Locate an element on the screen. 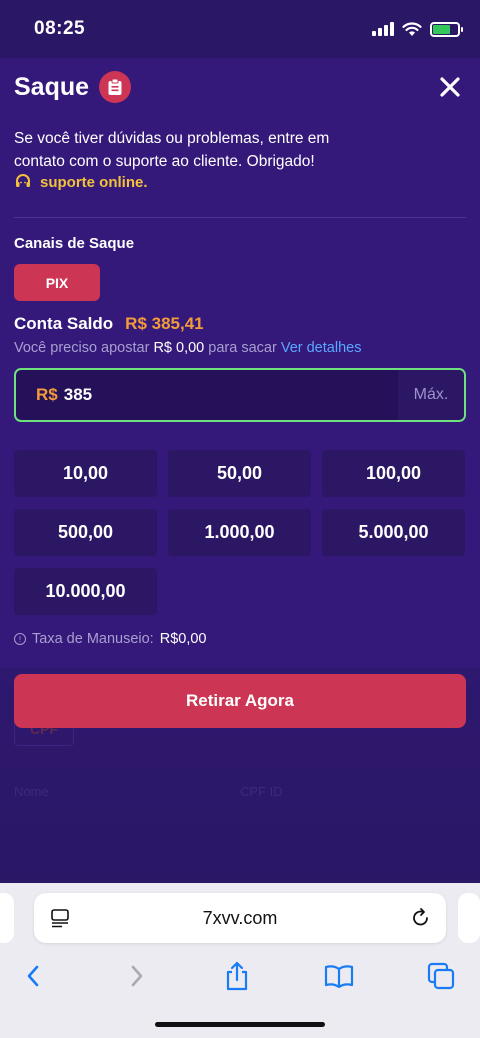 The image size is (480, 1038). fee-value: R$0,00 is located at coordinates (183, 639).